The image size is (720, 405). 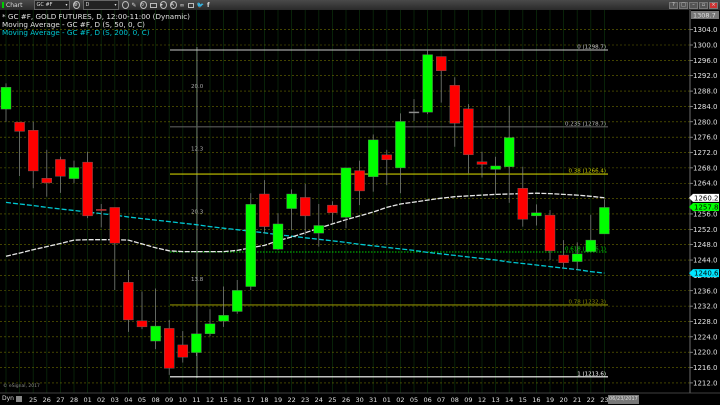 What do you see at coordinates (577, 400) in the screenshot?
I see `x-tick-label: 21` at bounding box center [577, 400].